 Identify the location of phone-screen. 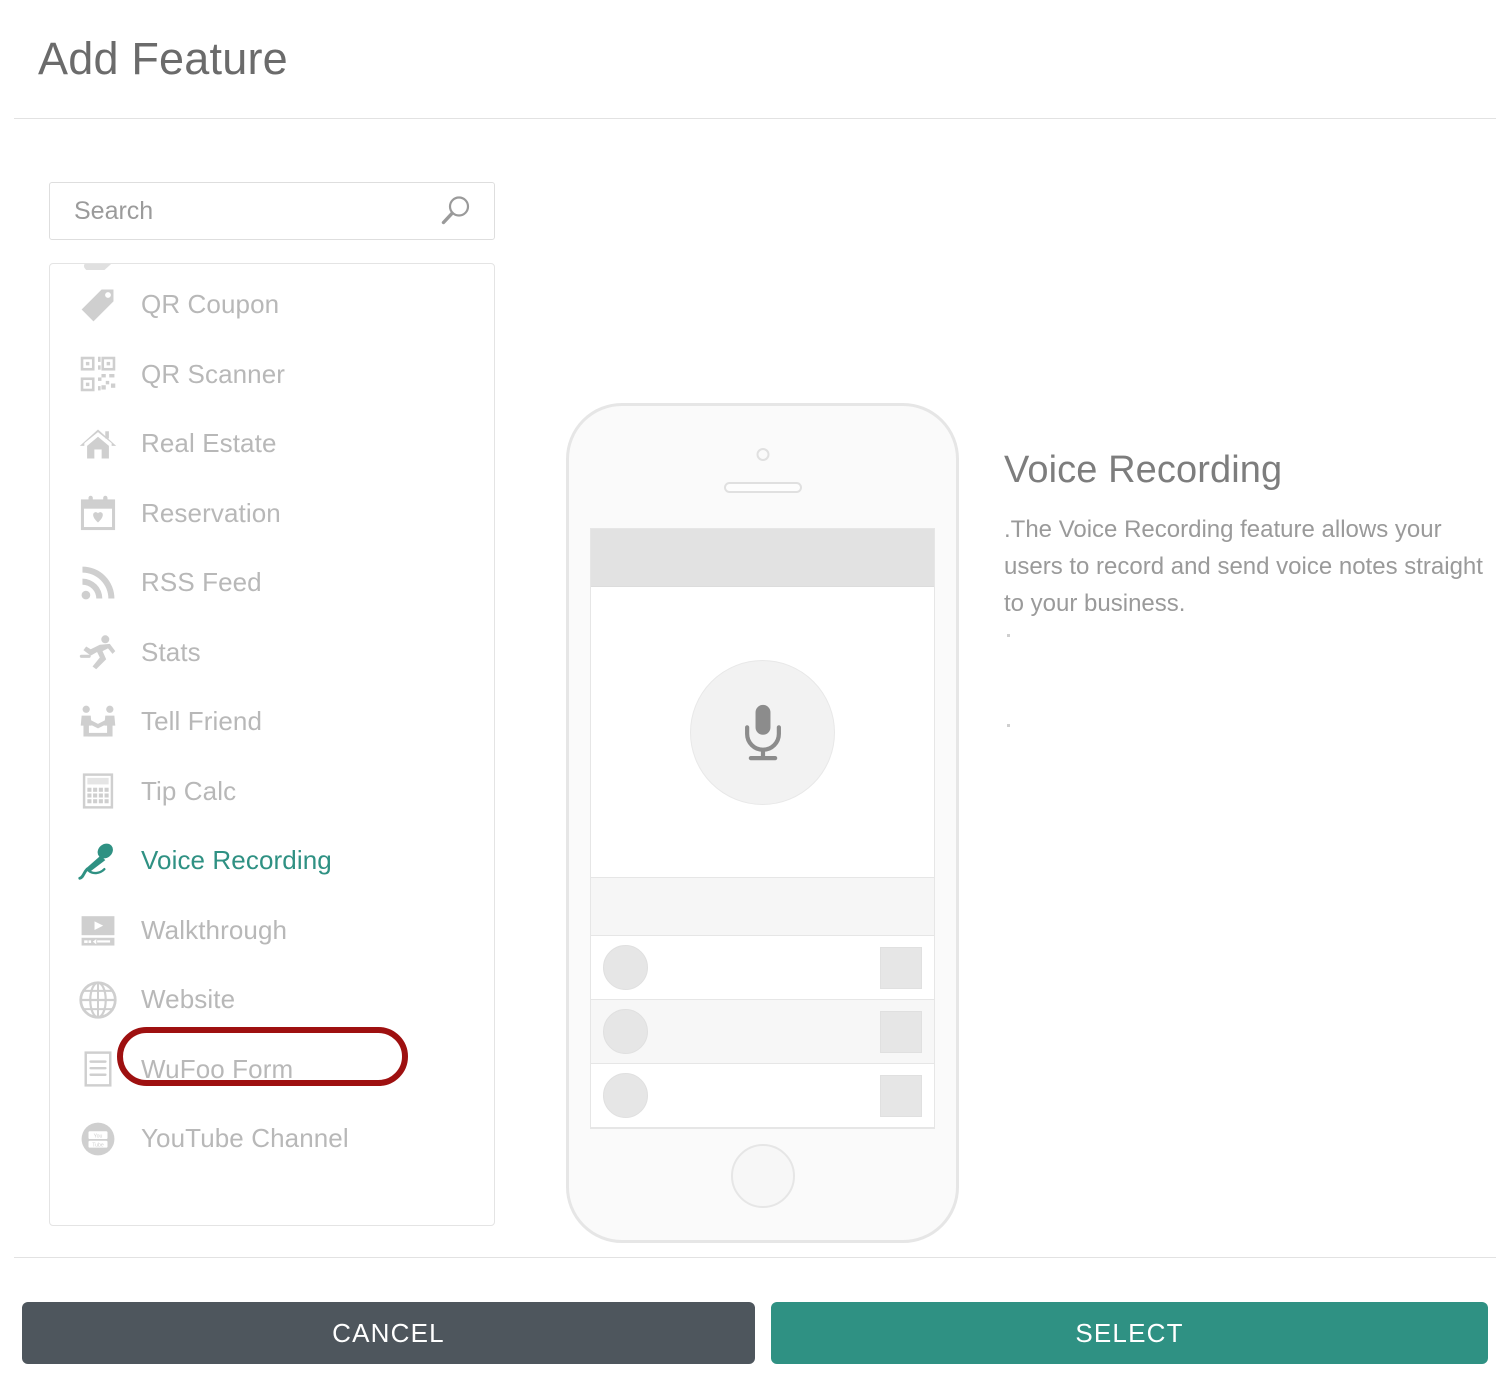
(762, 828).